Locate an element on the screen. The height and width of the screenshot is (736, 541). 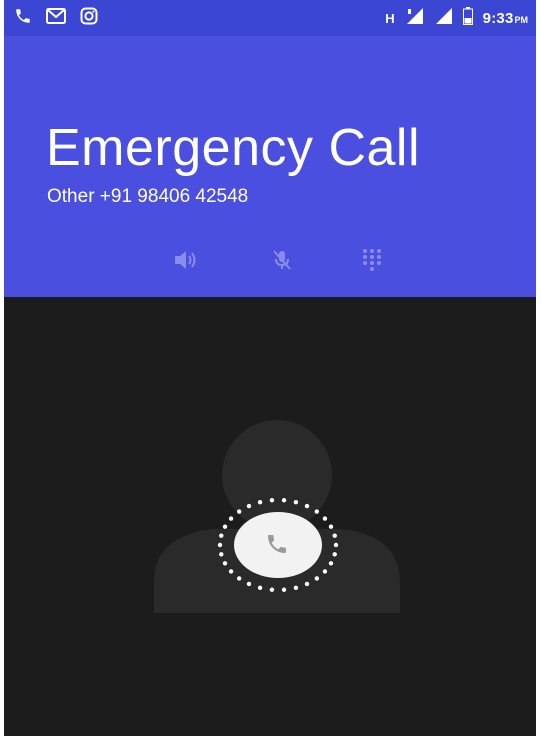
dialpad-button is located at coordinates (372, 262).